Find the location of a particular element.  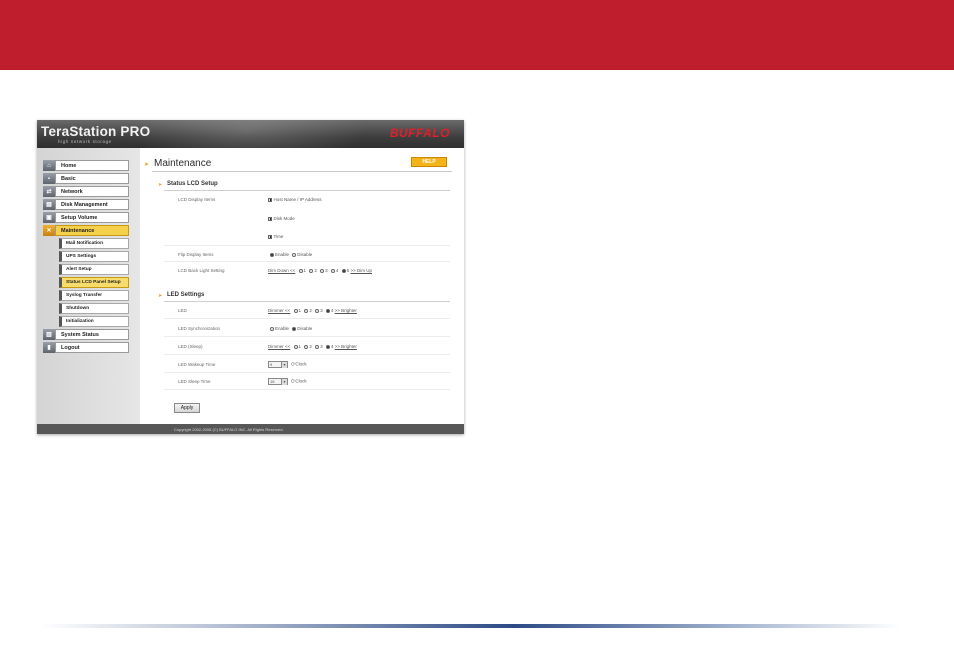

section-heading-status-lcd: Status LCD Setup is located at coordinates (192, 184).